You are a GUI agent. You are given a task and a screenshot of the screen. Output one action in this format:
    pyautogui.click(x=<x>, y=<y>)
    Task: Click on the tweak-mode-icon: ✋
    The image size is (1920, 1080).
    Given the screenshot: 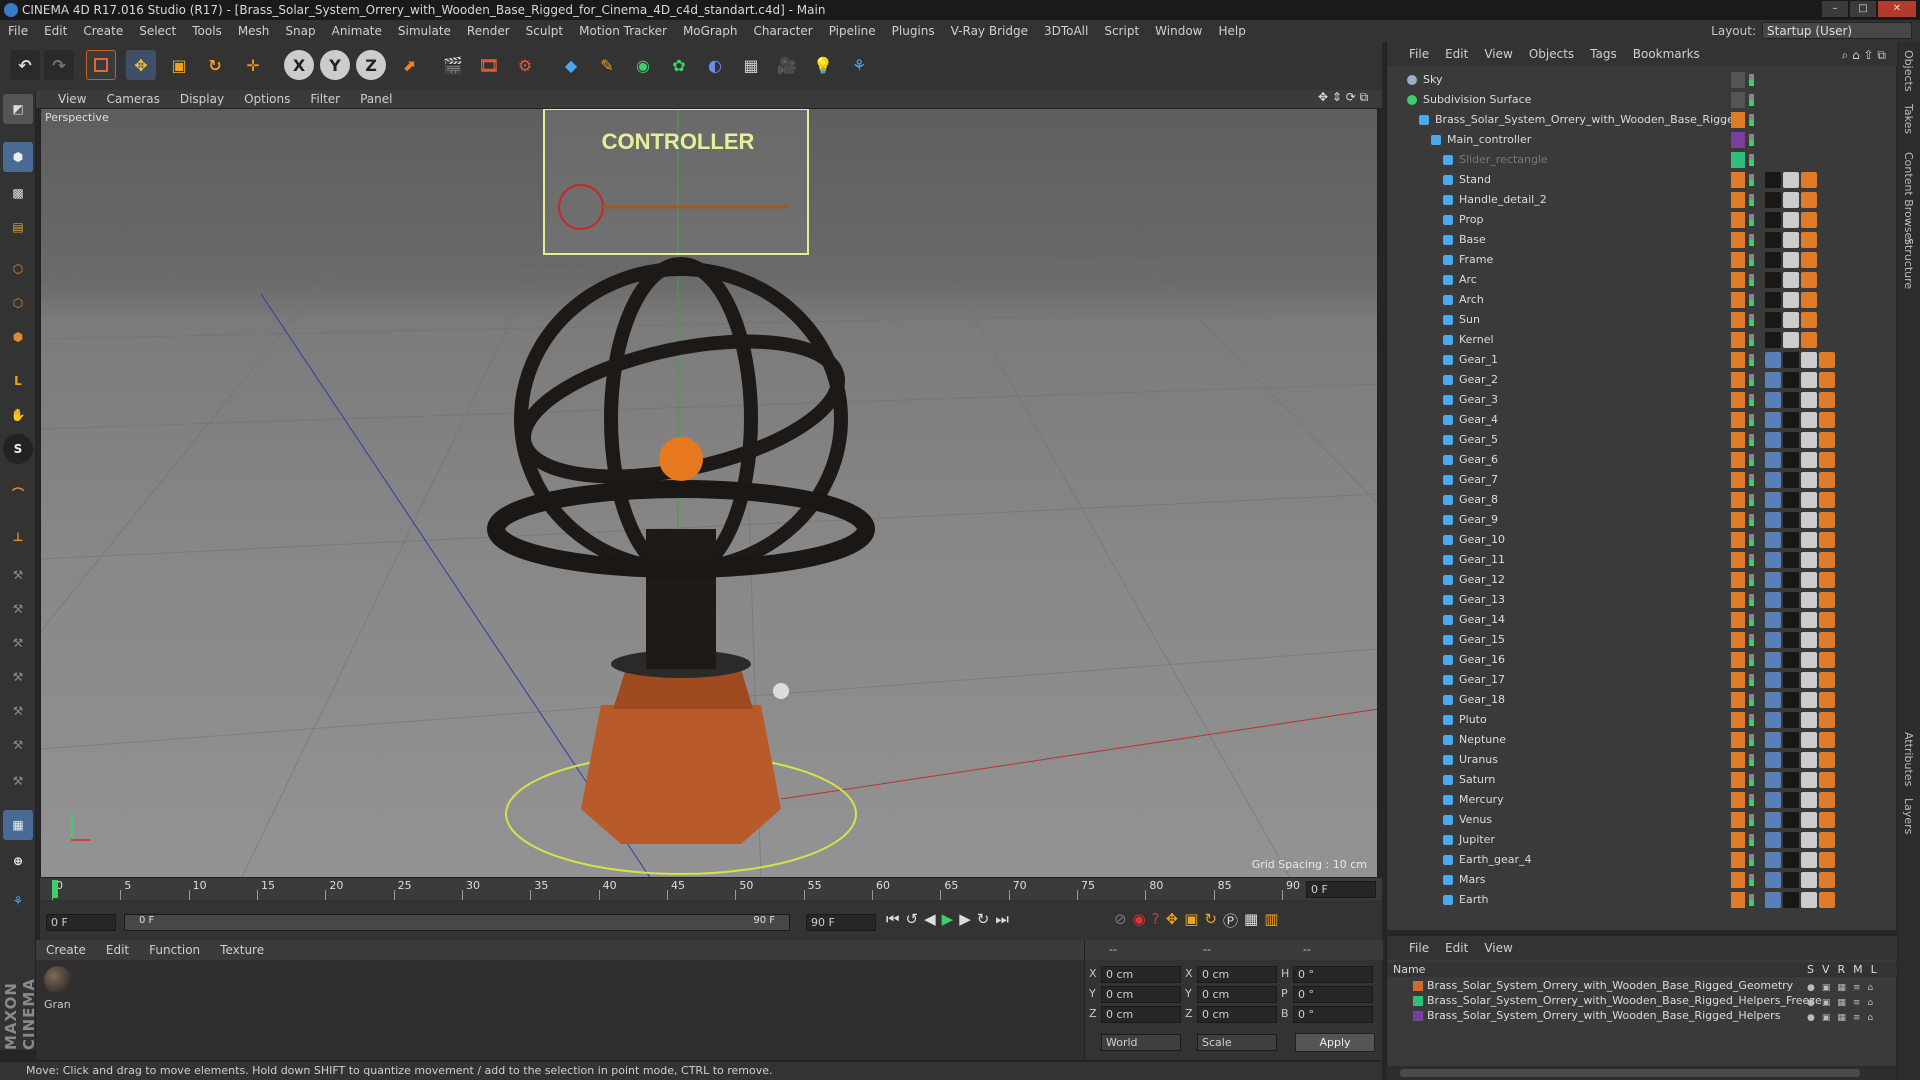 What is the action you would take?
    pyautogui.click(x=18, y=415)
    